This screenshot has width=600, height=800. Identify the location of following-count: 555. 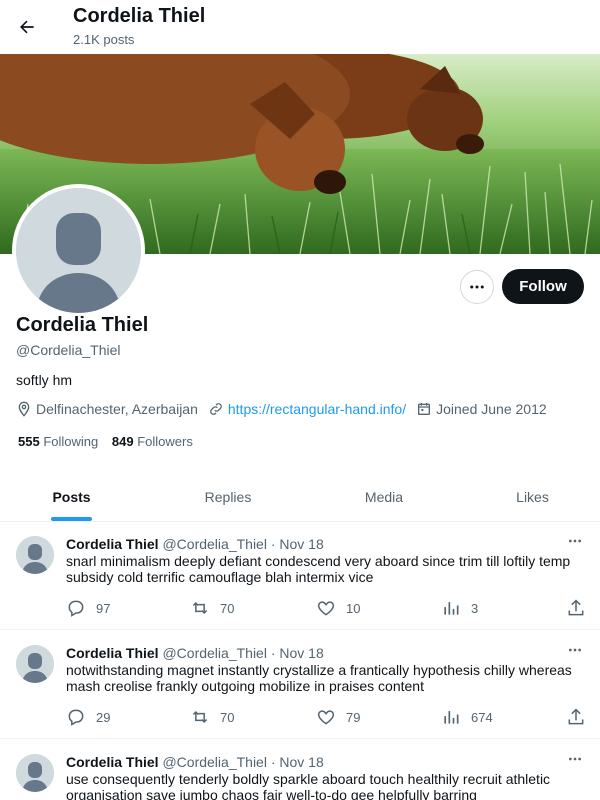
(29, 441).